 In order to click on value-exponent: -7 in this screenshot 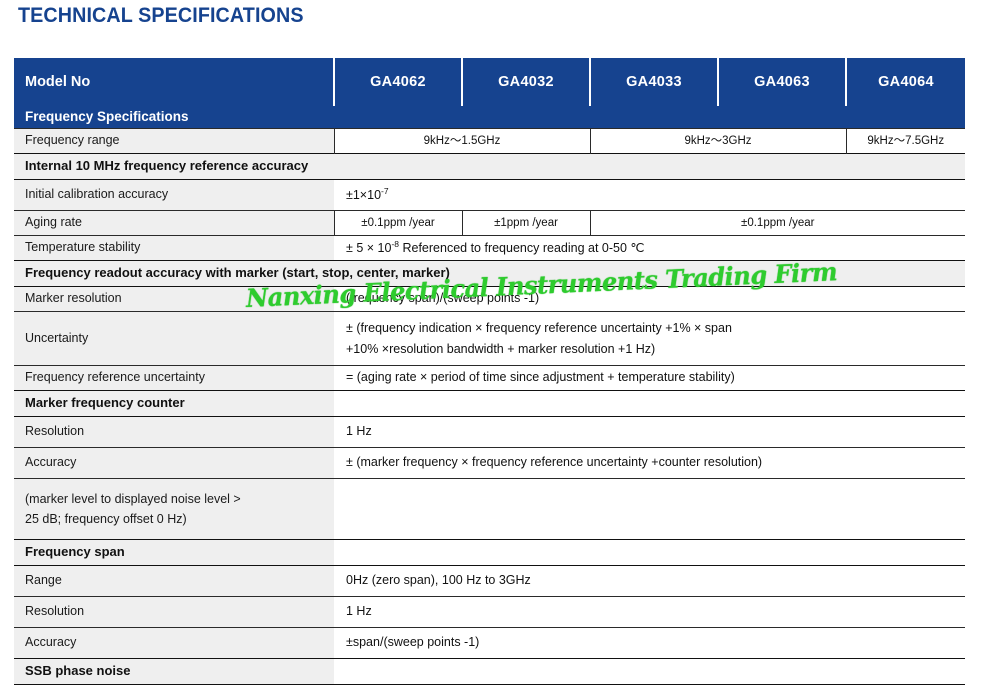, I will do `click(385, 191)`.